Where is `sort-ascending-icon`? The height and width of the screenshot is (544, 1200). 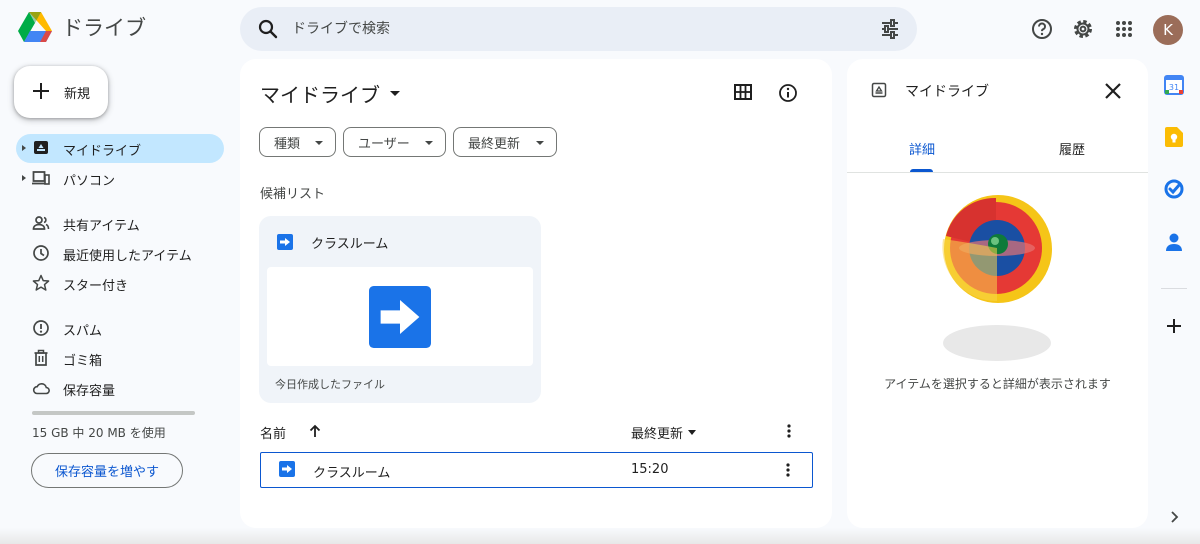 sort-ascending-icon is located at coordinates (315, 431).